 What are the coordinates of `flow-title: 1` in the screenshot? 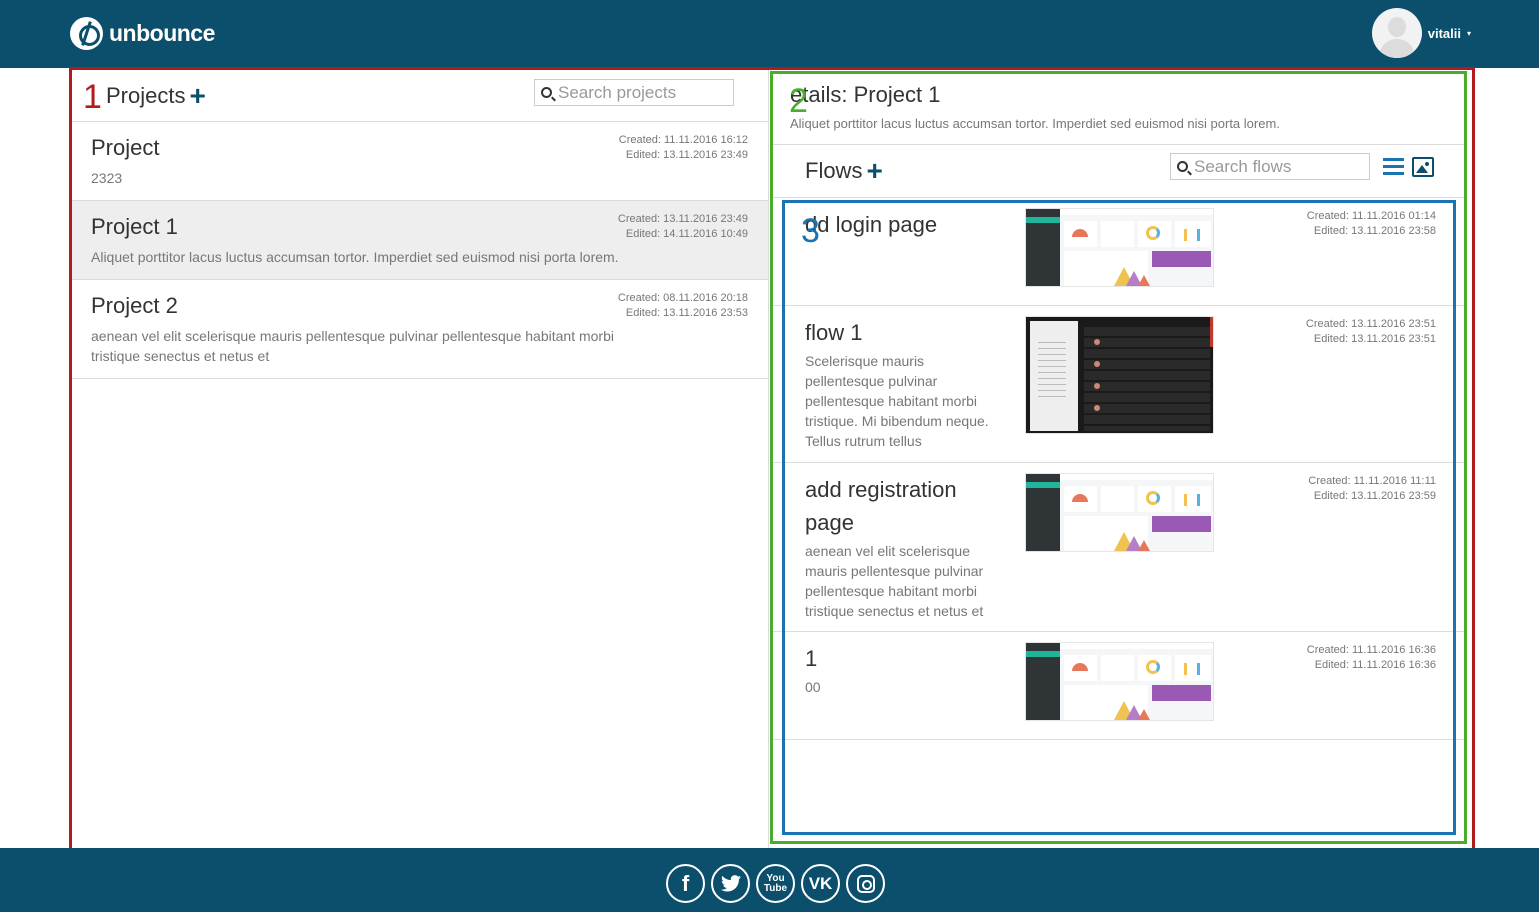 It's located at (811, 658).